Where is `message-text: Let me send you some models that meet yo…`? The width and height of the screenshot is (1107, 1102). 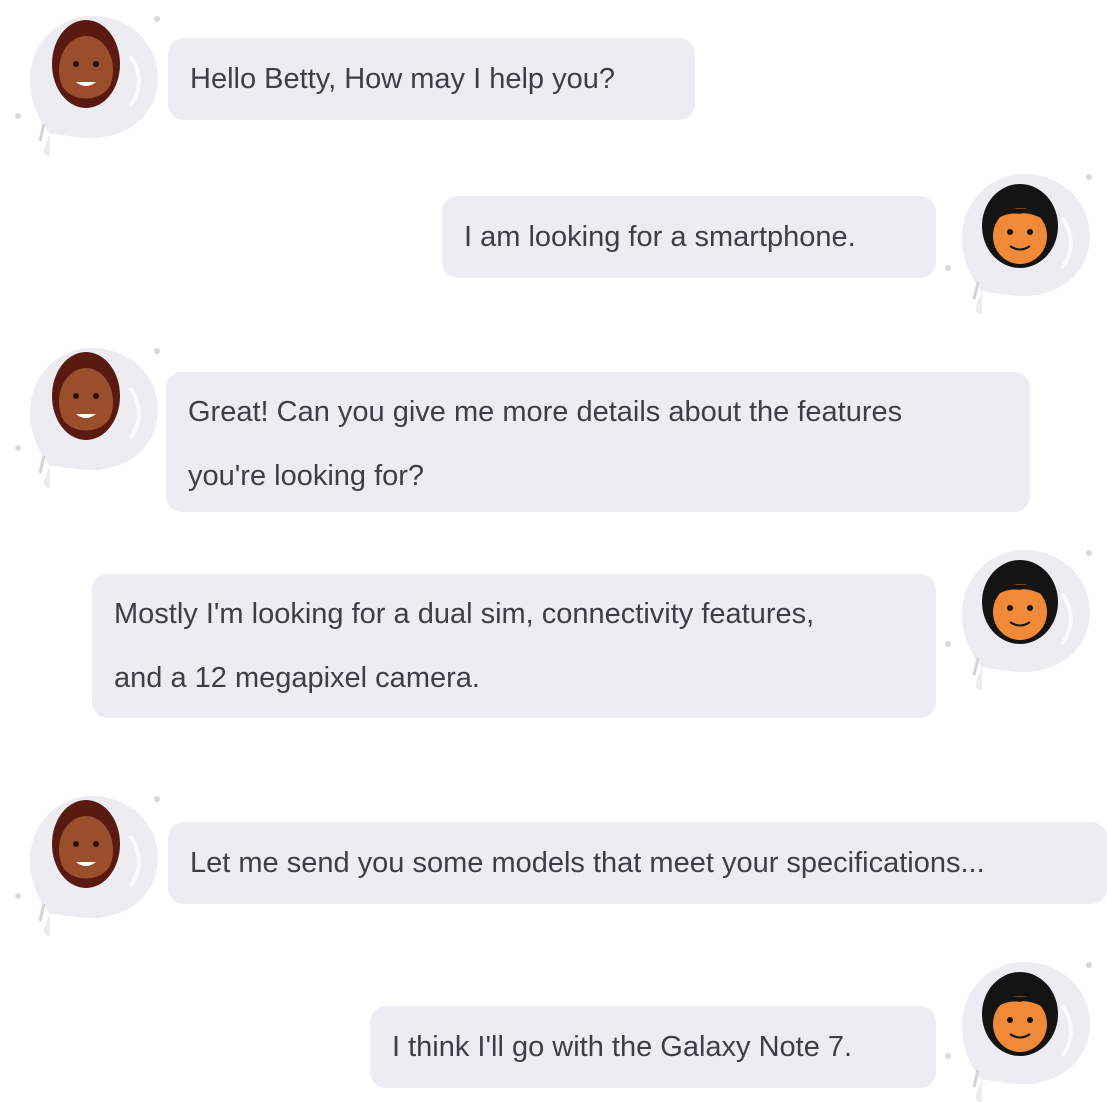 message-text: Let me send you some models that meet yo… is located at coordinates (587, 863).